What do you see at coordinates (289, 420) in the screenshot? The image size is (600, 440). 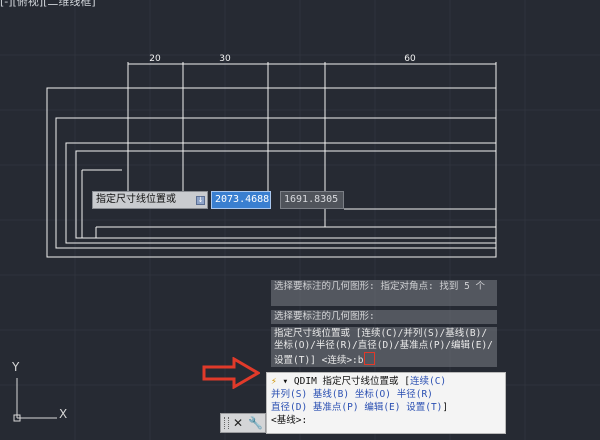 I see `command-default: <基线>:` at bounding box center [289, 420].